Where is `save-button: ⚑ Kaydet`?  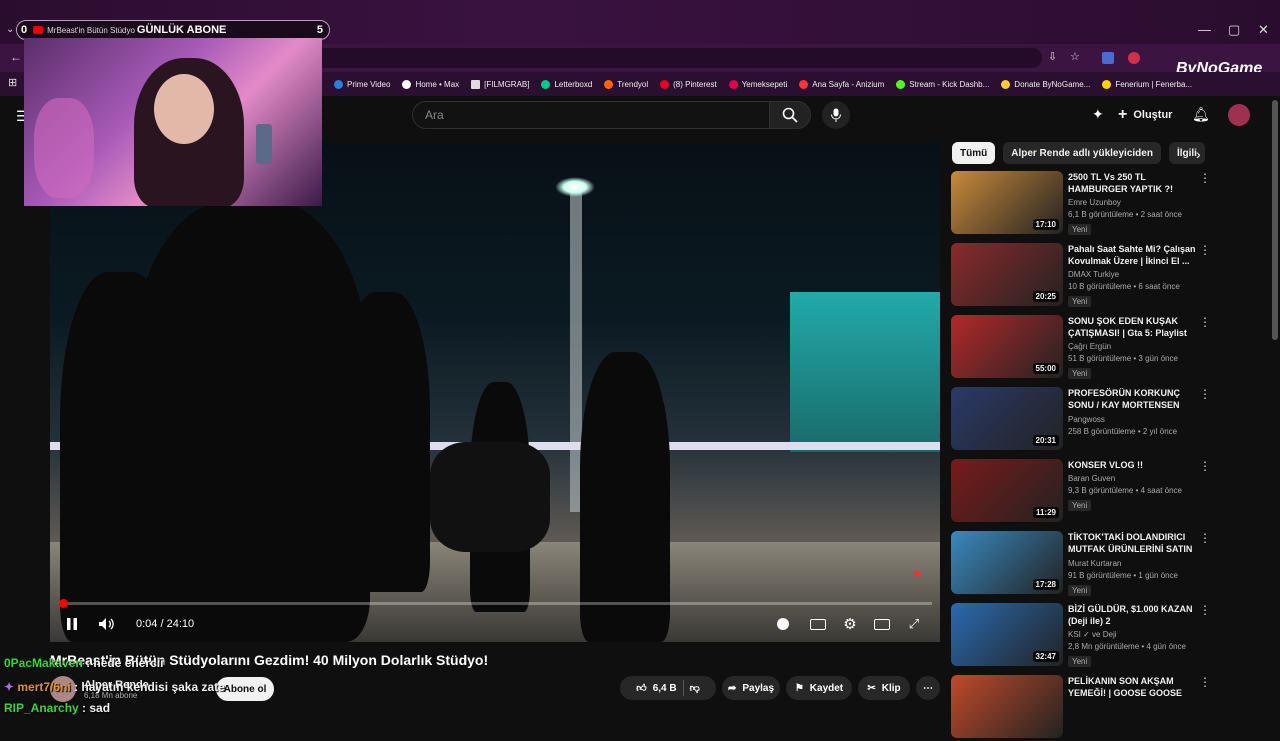 save-button: ⚑ Kaydet is located at coordinates (819, 688).